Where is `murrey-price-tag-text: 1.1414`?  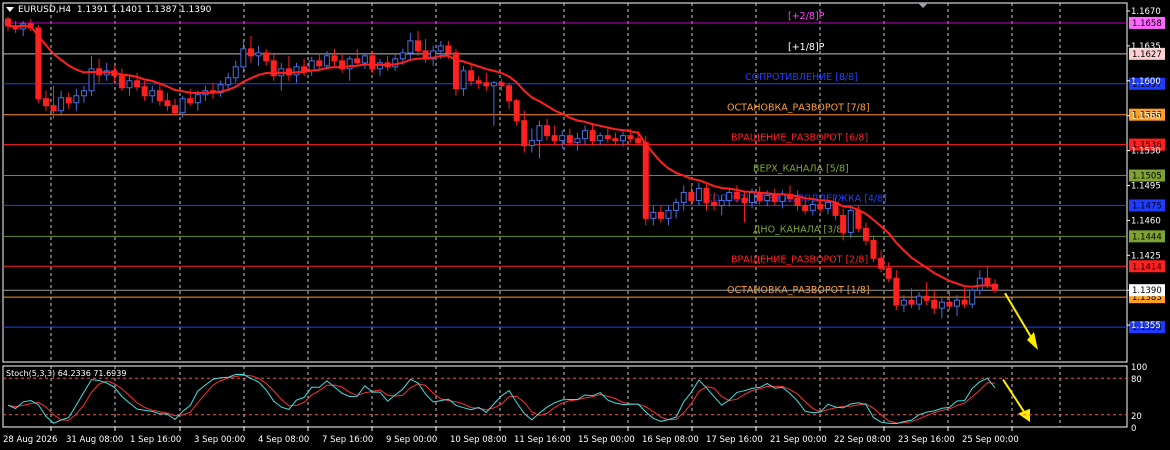 murrey-price-tag-text: 1.1414 is located at coordinates (1147, 267).